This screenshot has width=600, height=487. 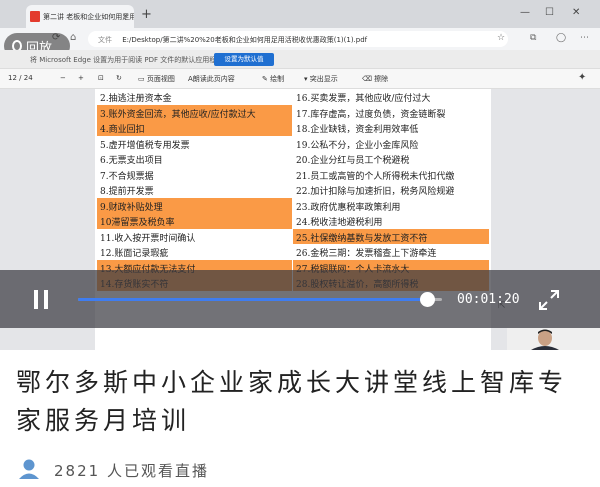 What do you see at coordinates (533, 38) in the screenshot?
I see `collections-icon: ⧉` at bounding box center [533, 38].